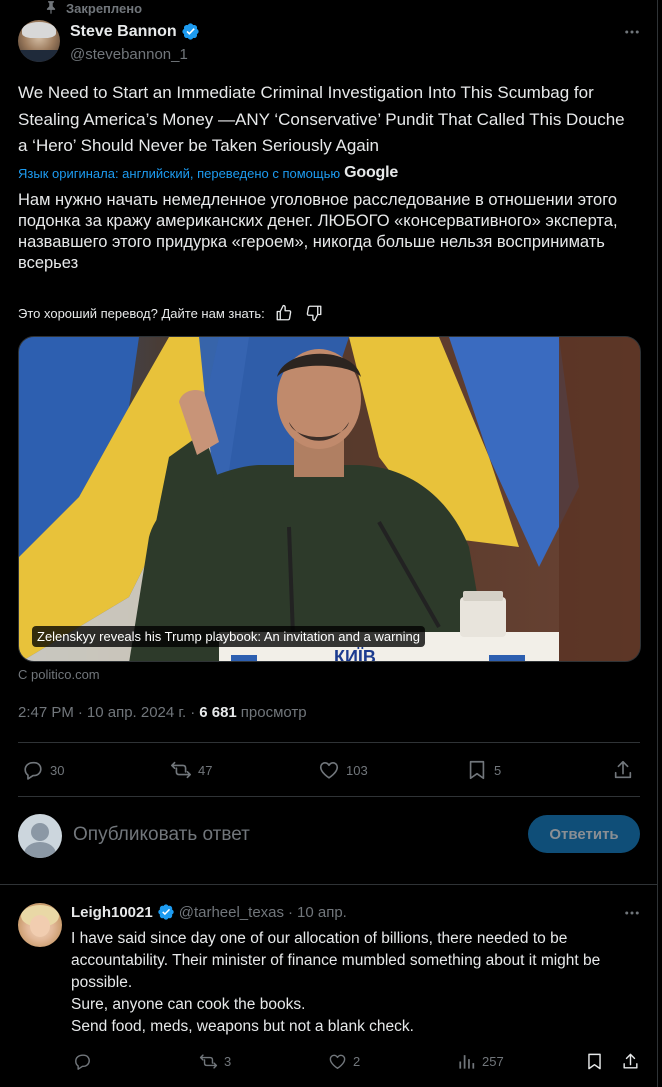 This screenshot has width=662, height=1087. I want to click on card-source: С politico.com, so click(59, 674).